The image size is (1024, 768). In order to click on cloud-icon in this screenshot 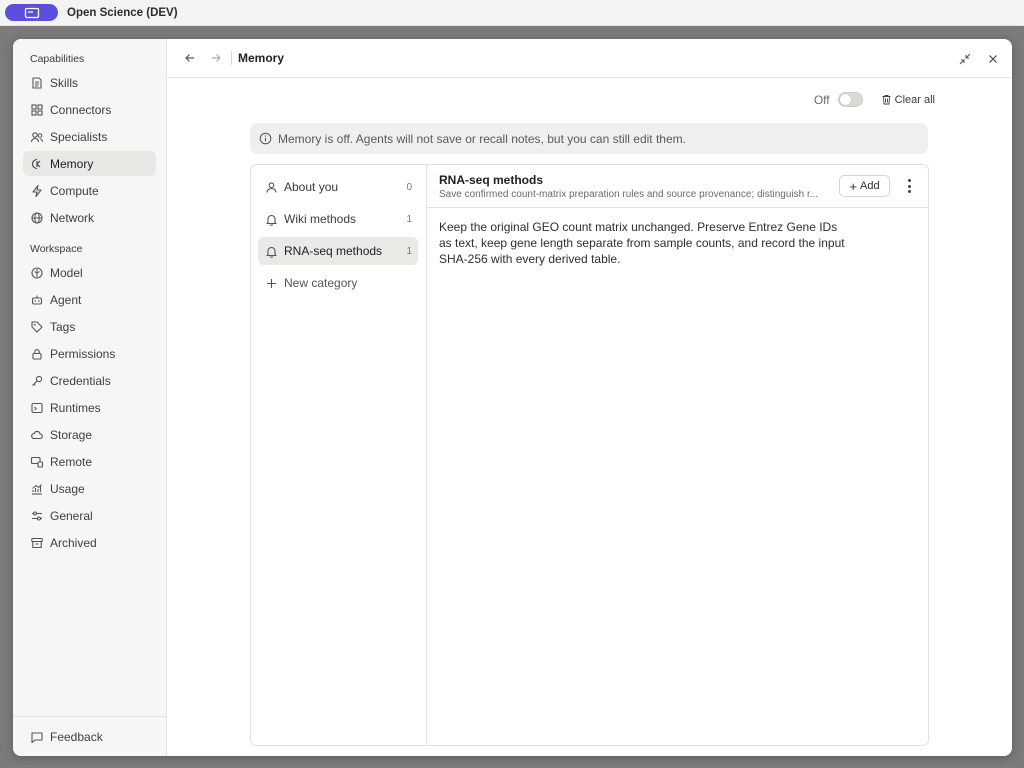, I will do `click(37, 435)`.